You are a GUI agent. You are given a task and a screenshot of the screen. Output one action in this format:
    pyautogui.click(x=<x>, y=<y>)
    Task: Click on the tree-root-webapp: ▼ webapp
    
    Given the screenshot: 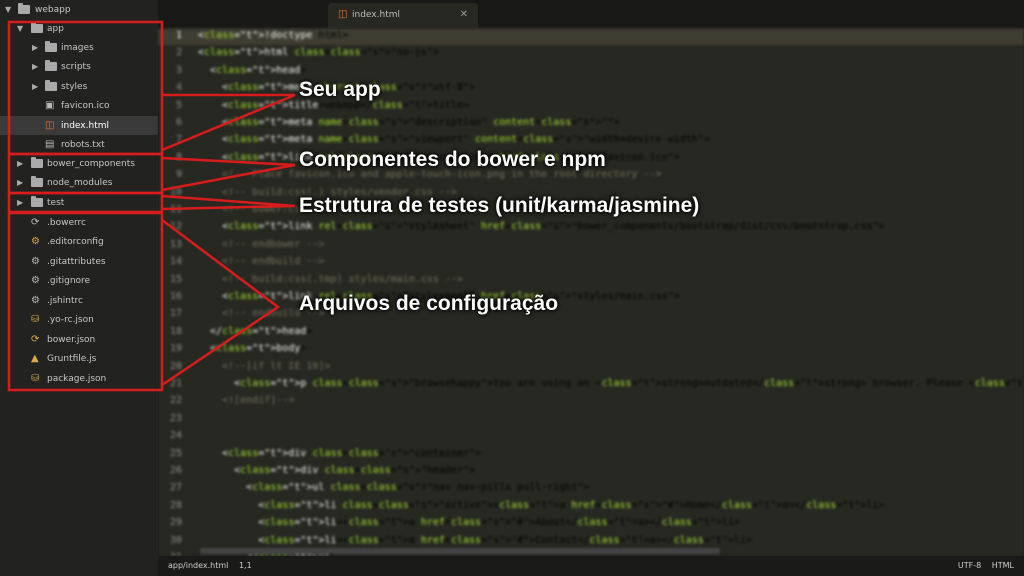 What is the action you would take?
    pyautogui.click(x=79, y=9)
    